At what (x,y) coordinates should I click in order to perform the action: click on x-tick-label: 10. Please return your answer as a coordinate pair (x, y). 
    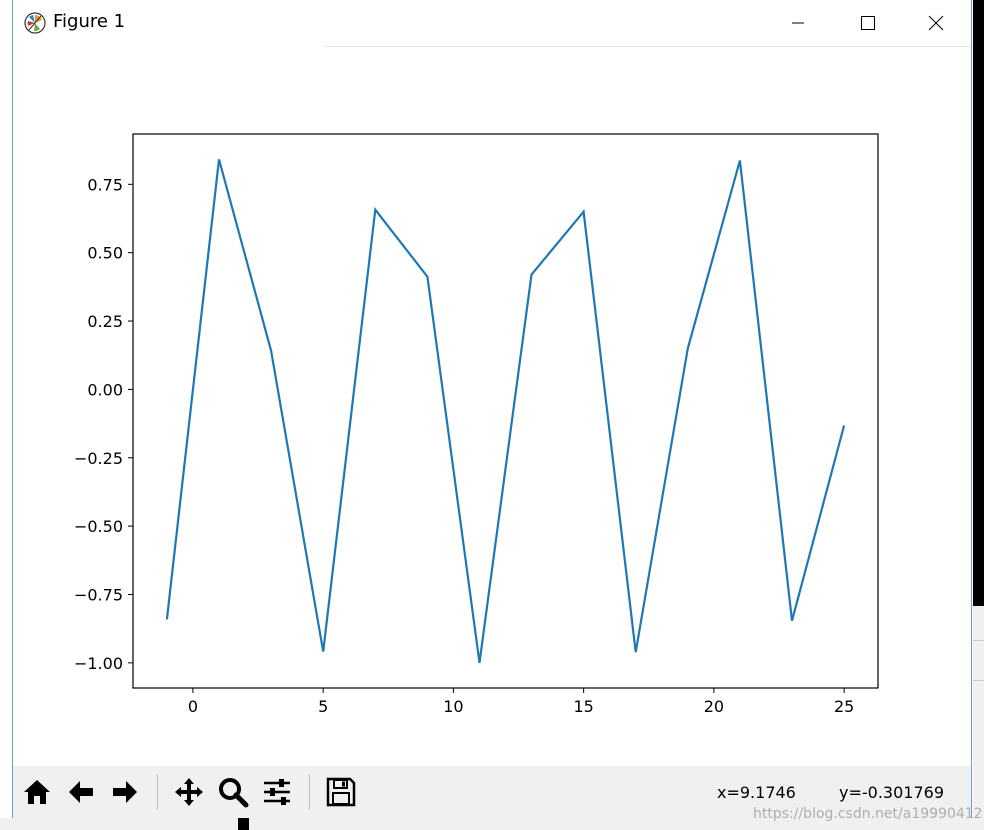
    Looking at the image, I should click on (453, 706).